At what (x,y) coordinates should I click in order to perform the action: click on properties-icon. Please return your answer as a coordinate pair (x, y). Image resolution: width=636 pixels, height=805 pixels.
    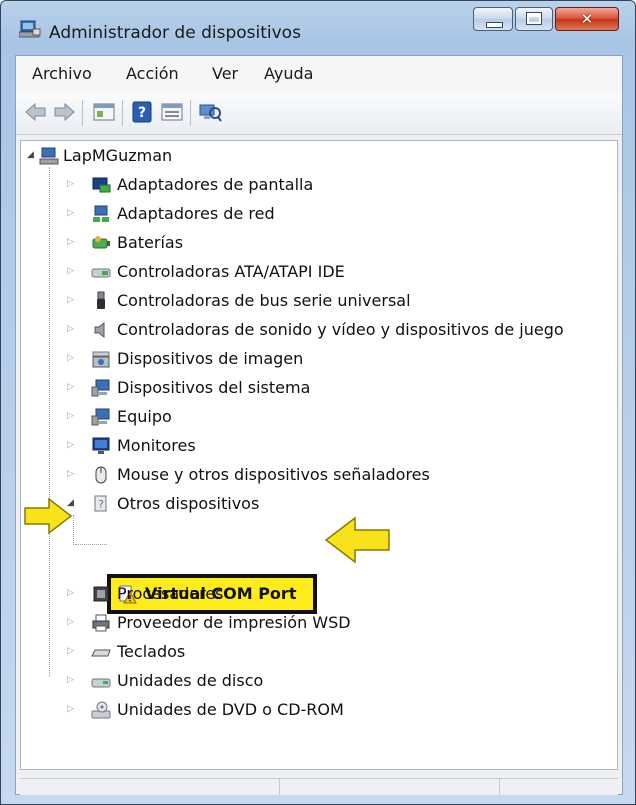
    Looking at the image, I should click on (104, 112).